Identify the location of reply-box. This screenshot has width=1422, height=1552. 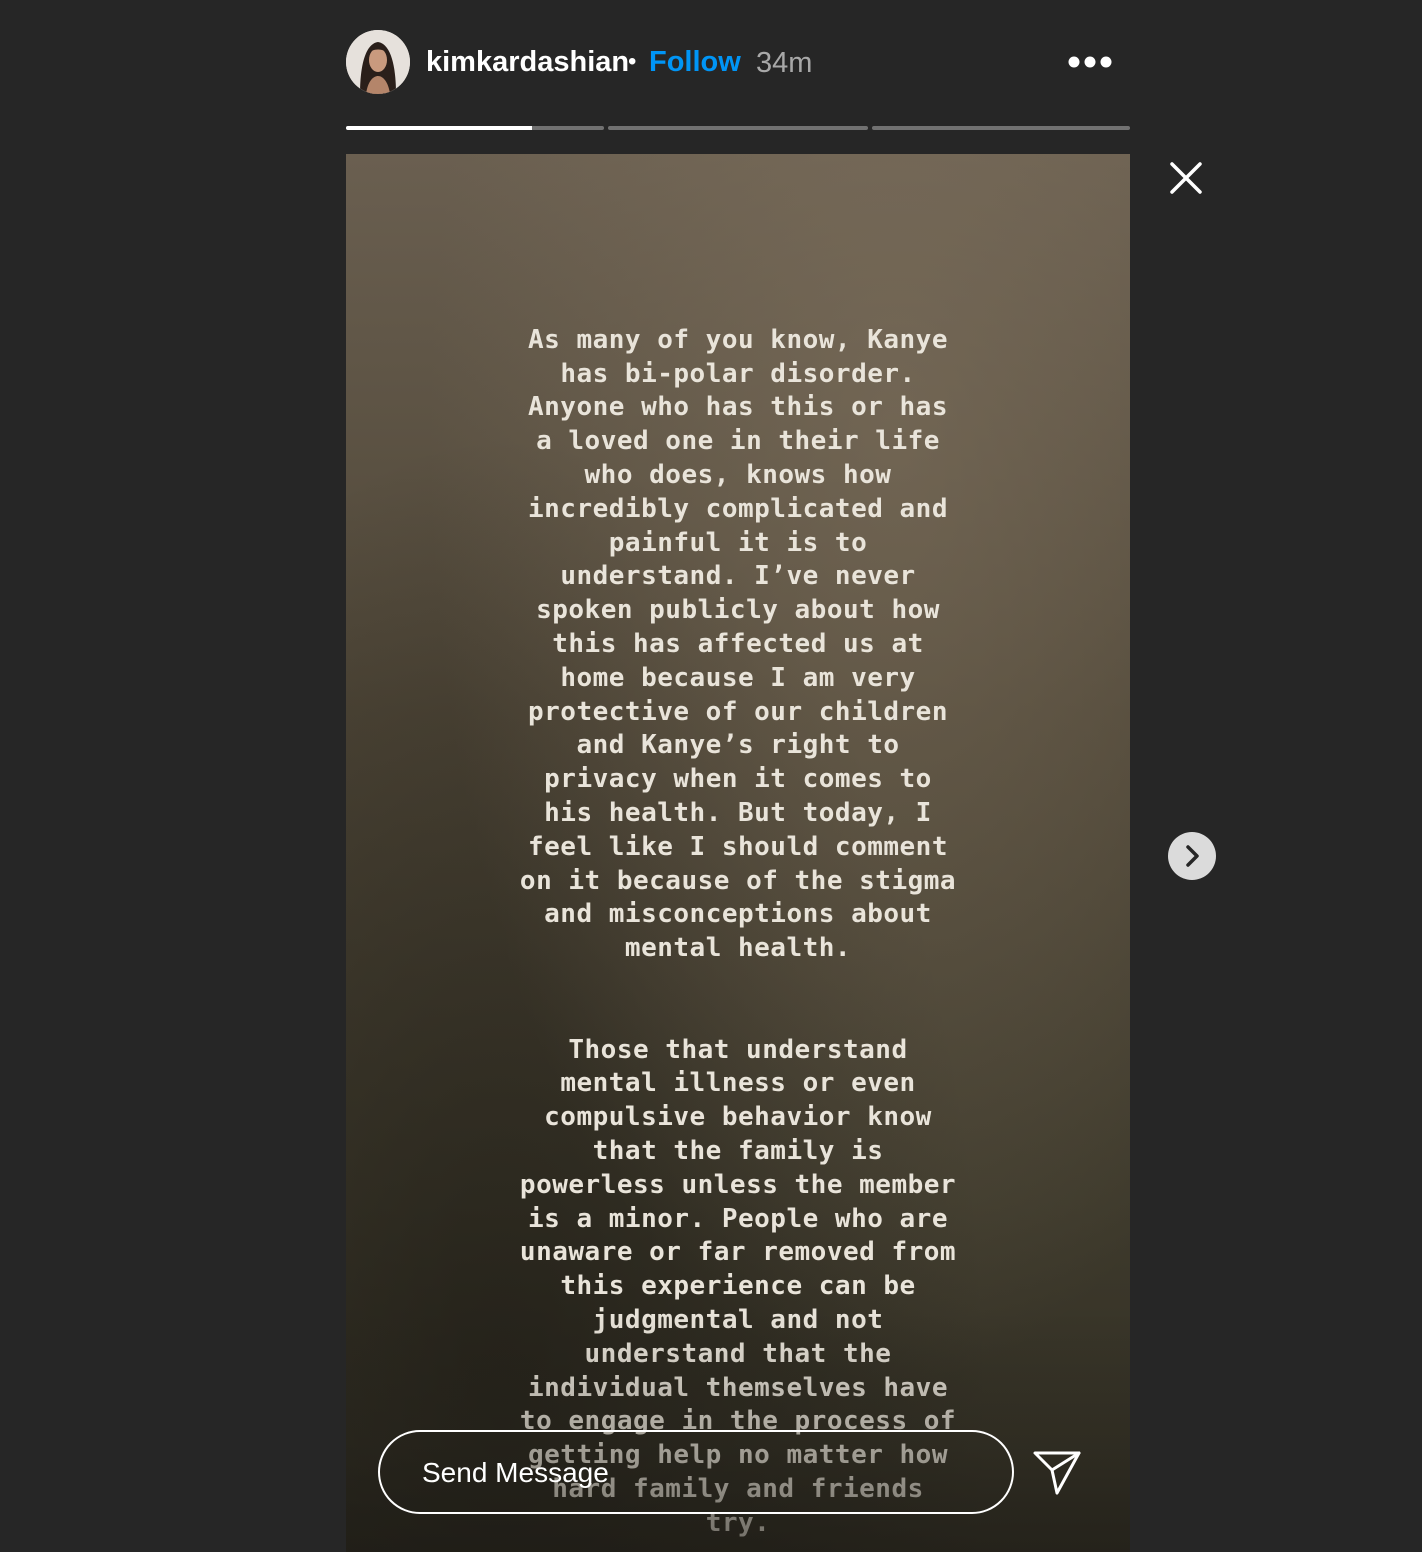
(696, 1472).